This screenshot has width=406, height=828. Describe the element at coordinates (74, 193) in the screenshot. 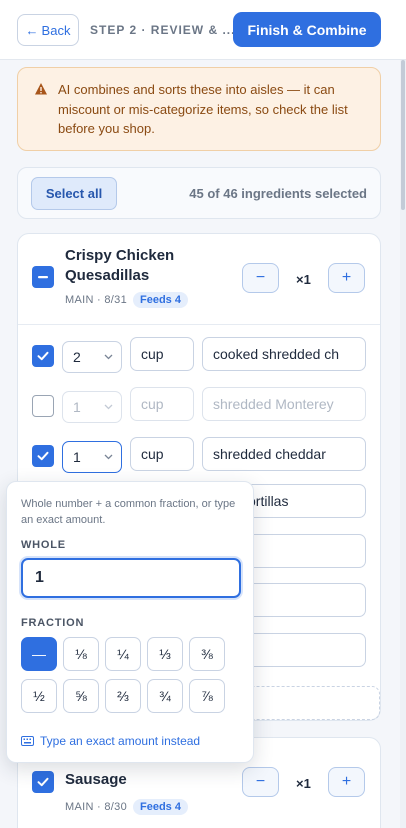

I see `select-all-button: Select all` at that location.